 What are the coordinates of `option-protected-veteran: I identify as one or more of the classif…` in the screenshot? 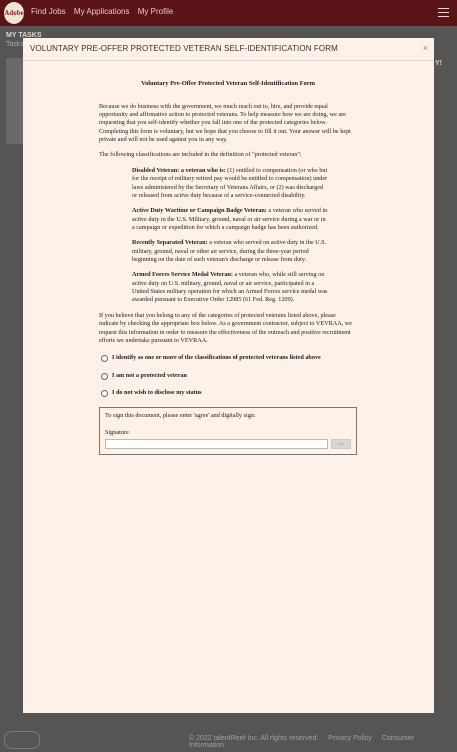 It's located at (228, 358).